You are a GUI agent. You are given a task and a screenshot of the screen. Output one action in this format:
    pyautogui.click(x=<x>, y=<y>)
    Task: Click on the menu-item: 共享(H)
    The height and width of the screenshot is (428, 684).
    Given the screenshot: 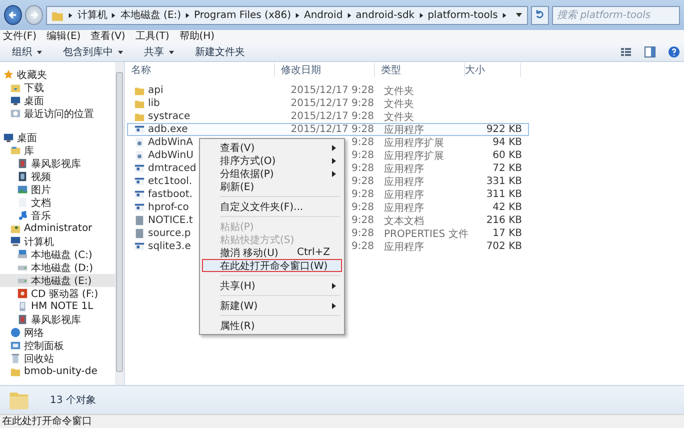 What is the action you would take?
    pyautogui.click(x=272, y=285)
    